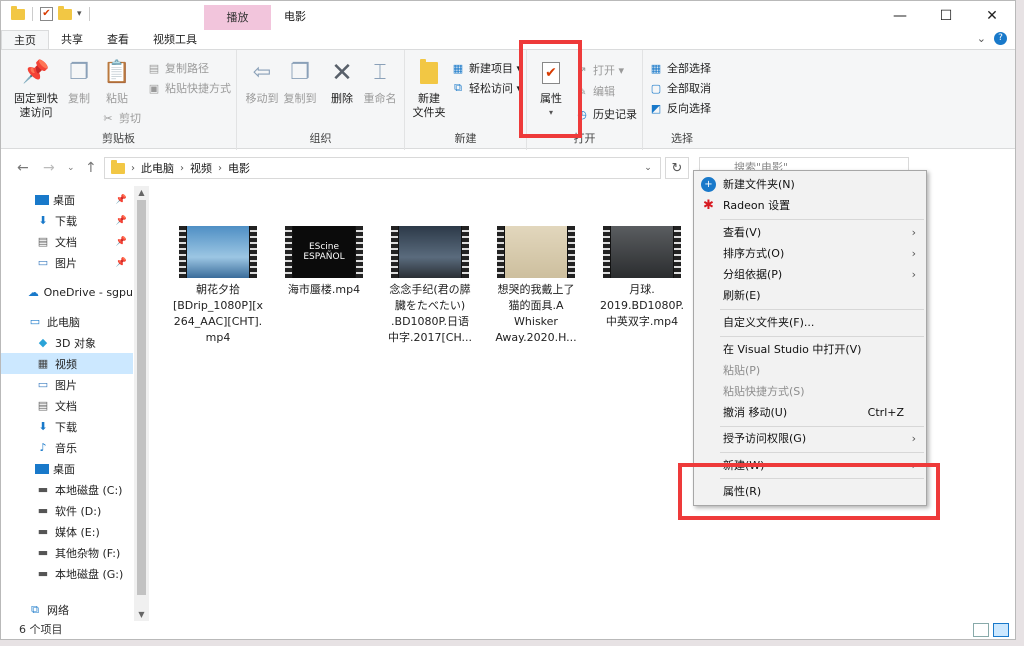  Describe the element at coordinates (67, 262) in the screenshot. I see `nav-item-pictures-pinned: ▭ 图片 📌` at that location.